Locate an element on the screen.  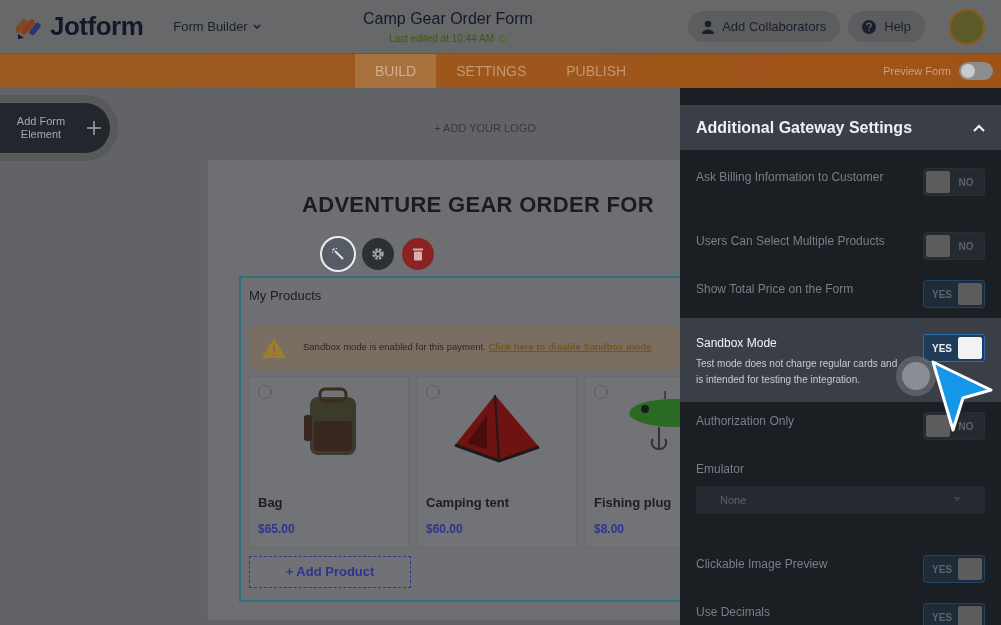
setting-label: Emulator is located at coordinates (721, 469).